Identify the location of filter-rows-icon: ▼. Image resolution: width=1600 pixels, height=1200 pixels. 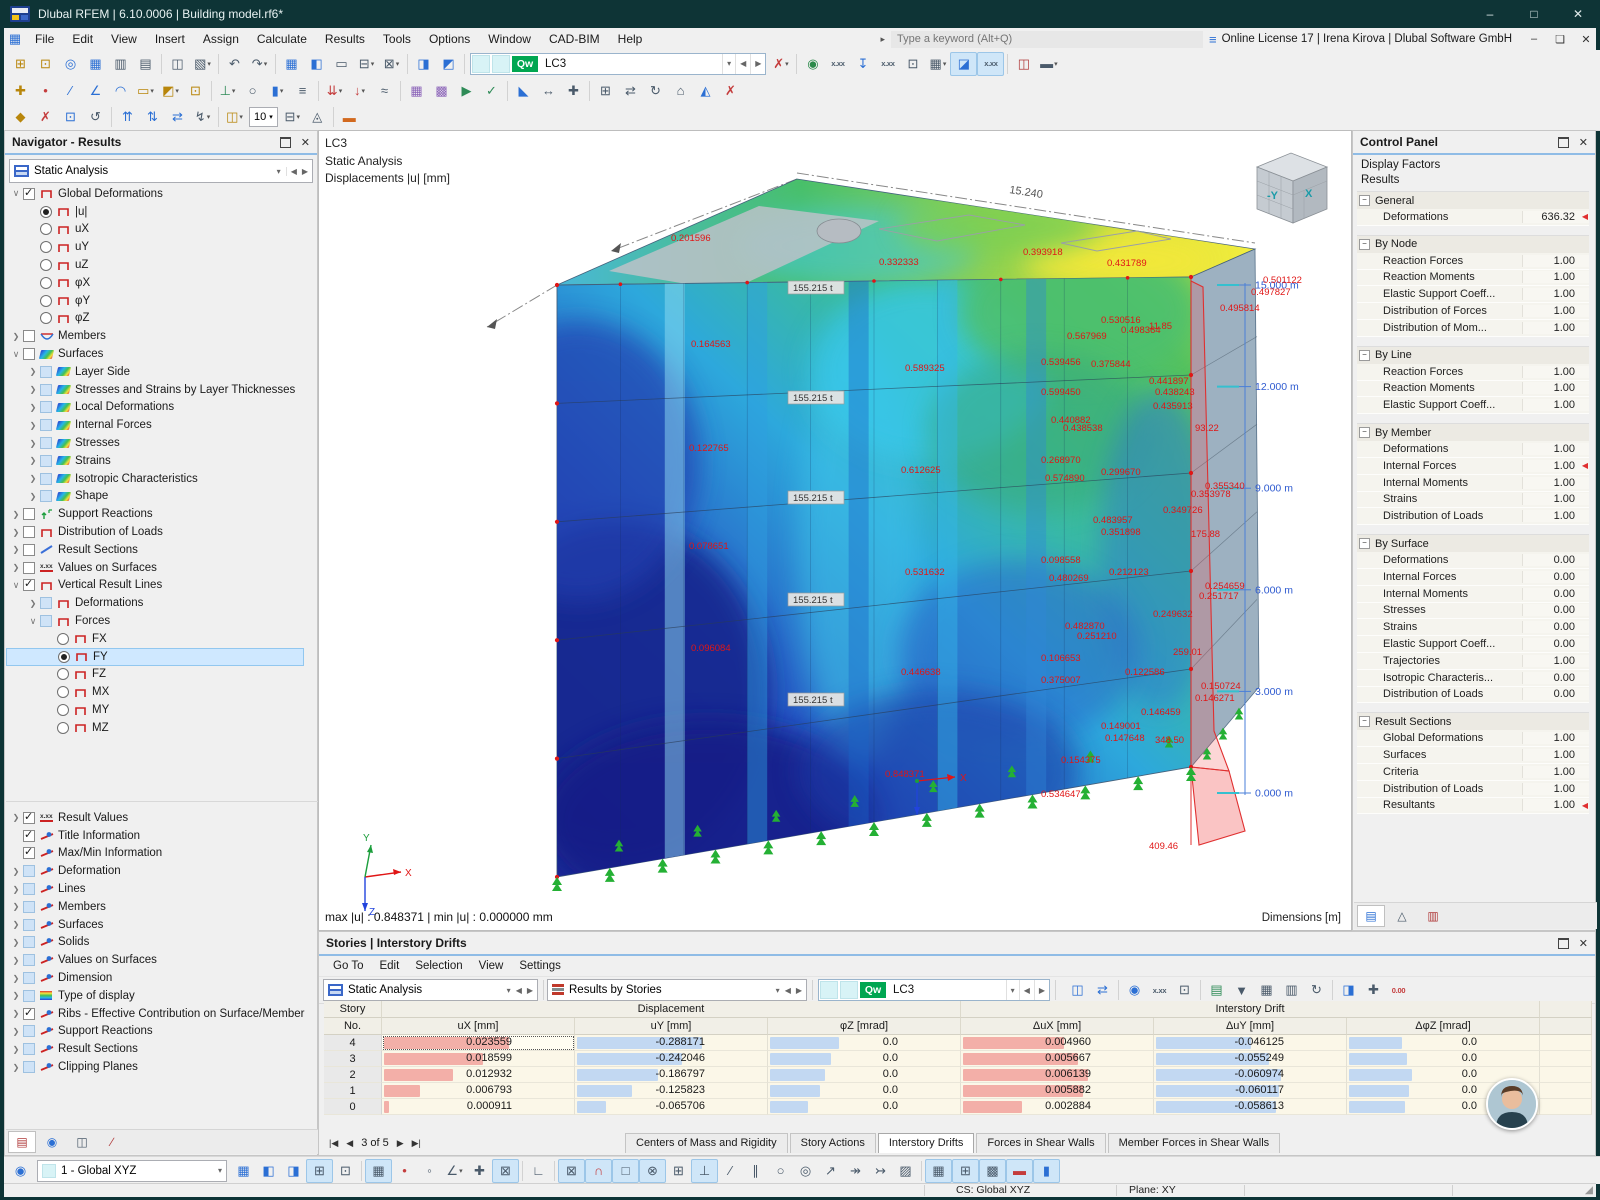
(1241, 990).